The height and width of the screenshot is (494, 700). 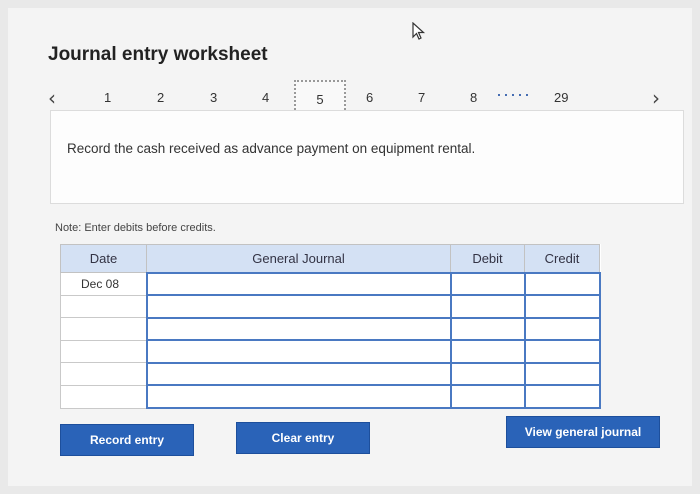 What do you see at coordinates (419, 31) in the screenshot?
I see `mouse-cursor-icon` at bounding box center [419, 31].